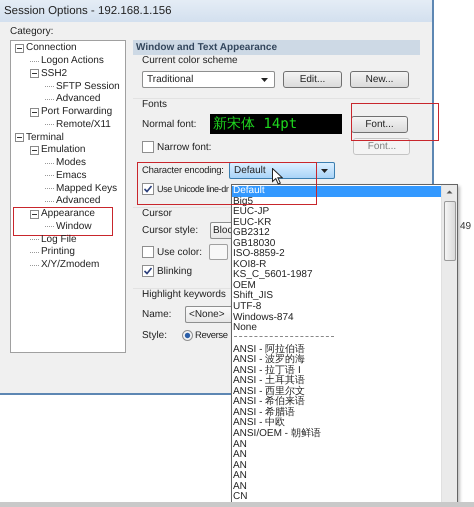 Image resolution: width=474 pixels, height=507 pixels. Describe the element at coordinates (88, 86) in the screenshot. I see `tree-item: SFTP Session` at that location.